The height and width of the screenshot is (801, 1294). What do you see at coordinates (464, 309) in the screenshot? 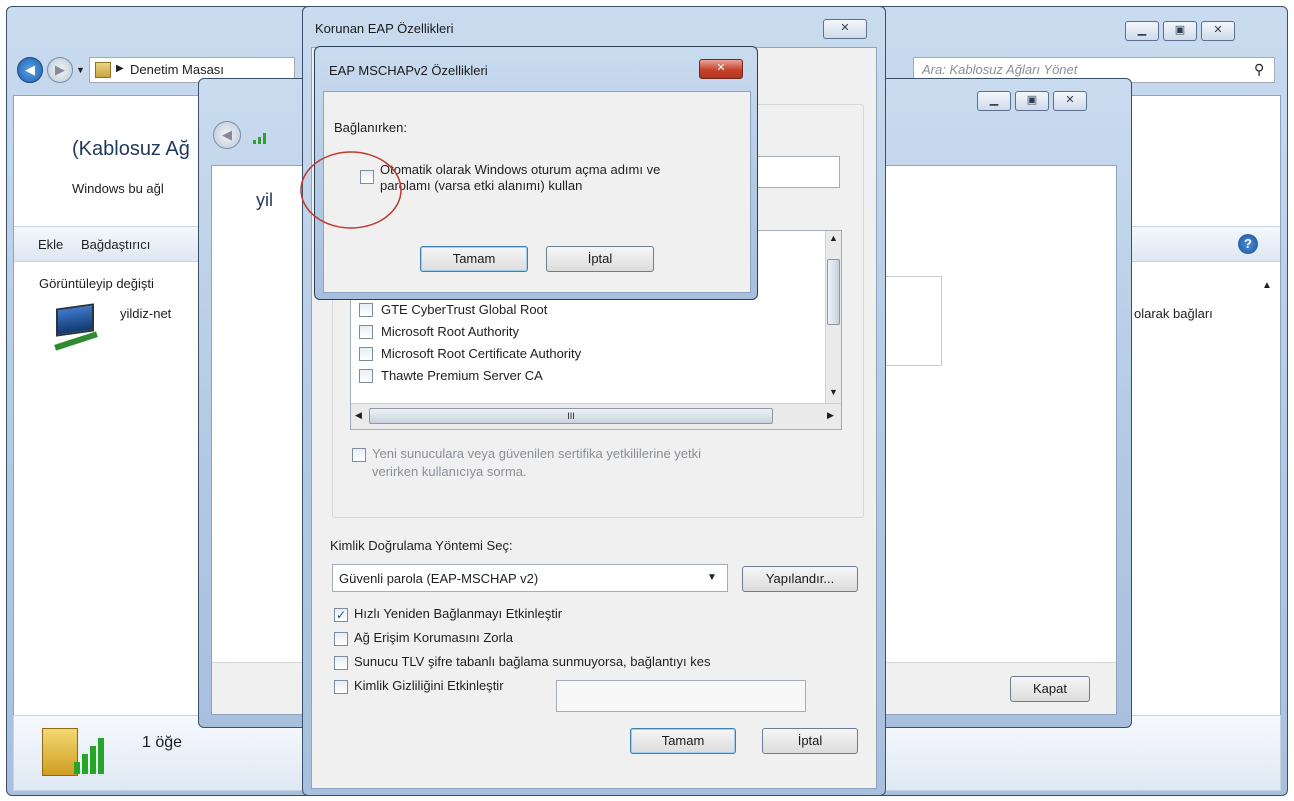
I see `cert-item: GTE CyberTrust Global Root` at bounding box center [464, 309].